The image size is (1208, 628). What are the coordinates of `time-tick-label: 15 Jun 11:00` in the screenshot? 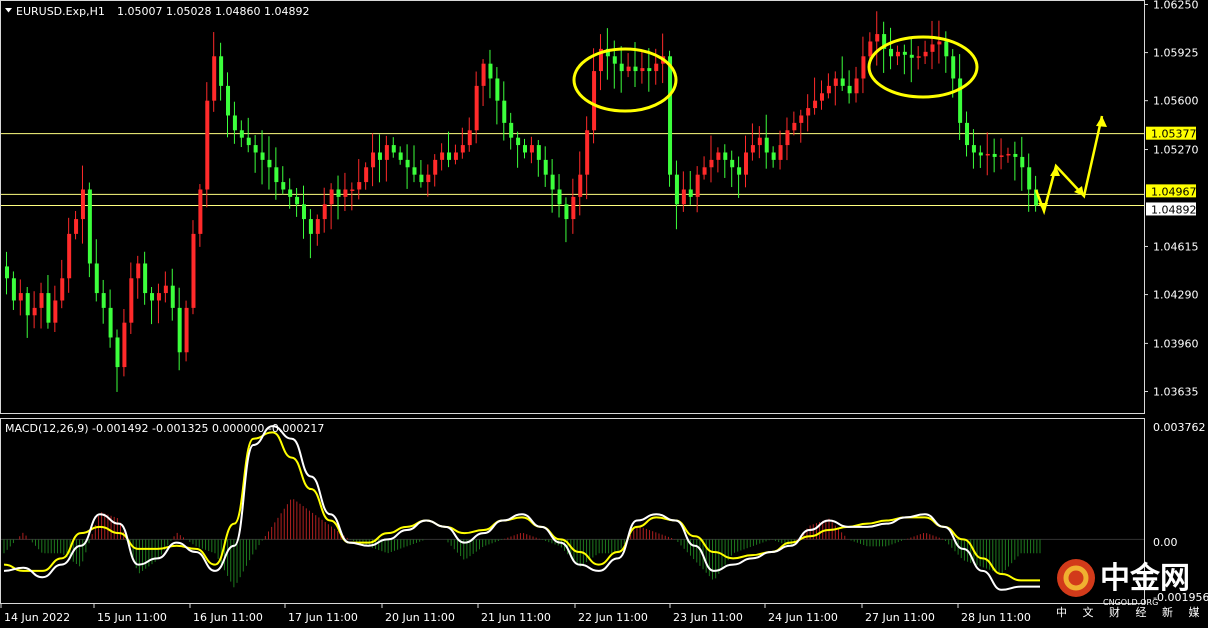 It's located at (132, 617).